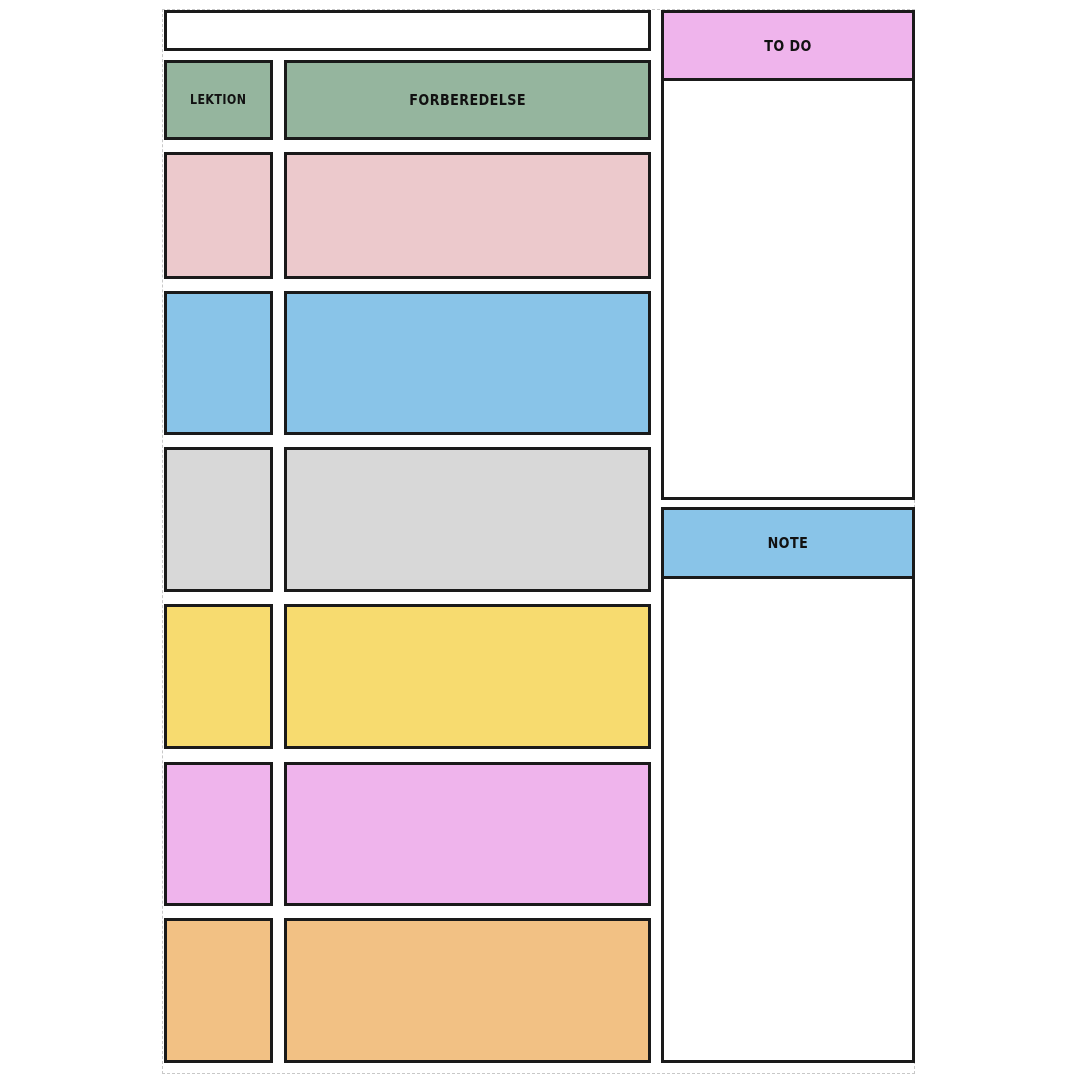 Image resolution: width=1080 pixels, height=1080 pixels. I want to click on todo-content-area, so click(788, 289).